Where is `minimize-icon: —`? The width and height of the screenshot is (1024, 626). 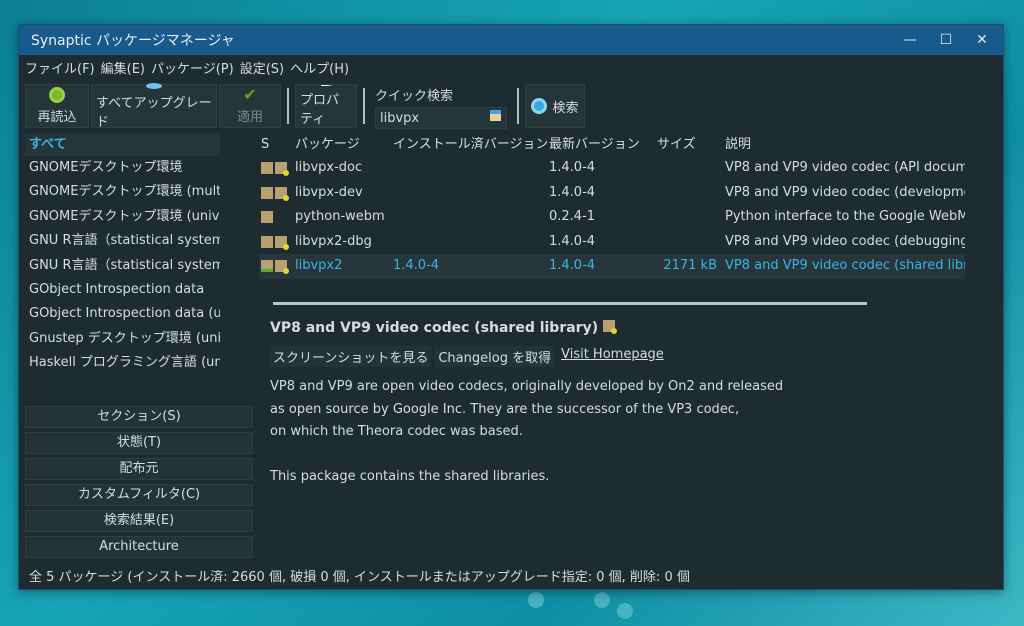
minimize-icon: — is located at coordinates (910, 40).